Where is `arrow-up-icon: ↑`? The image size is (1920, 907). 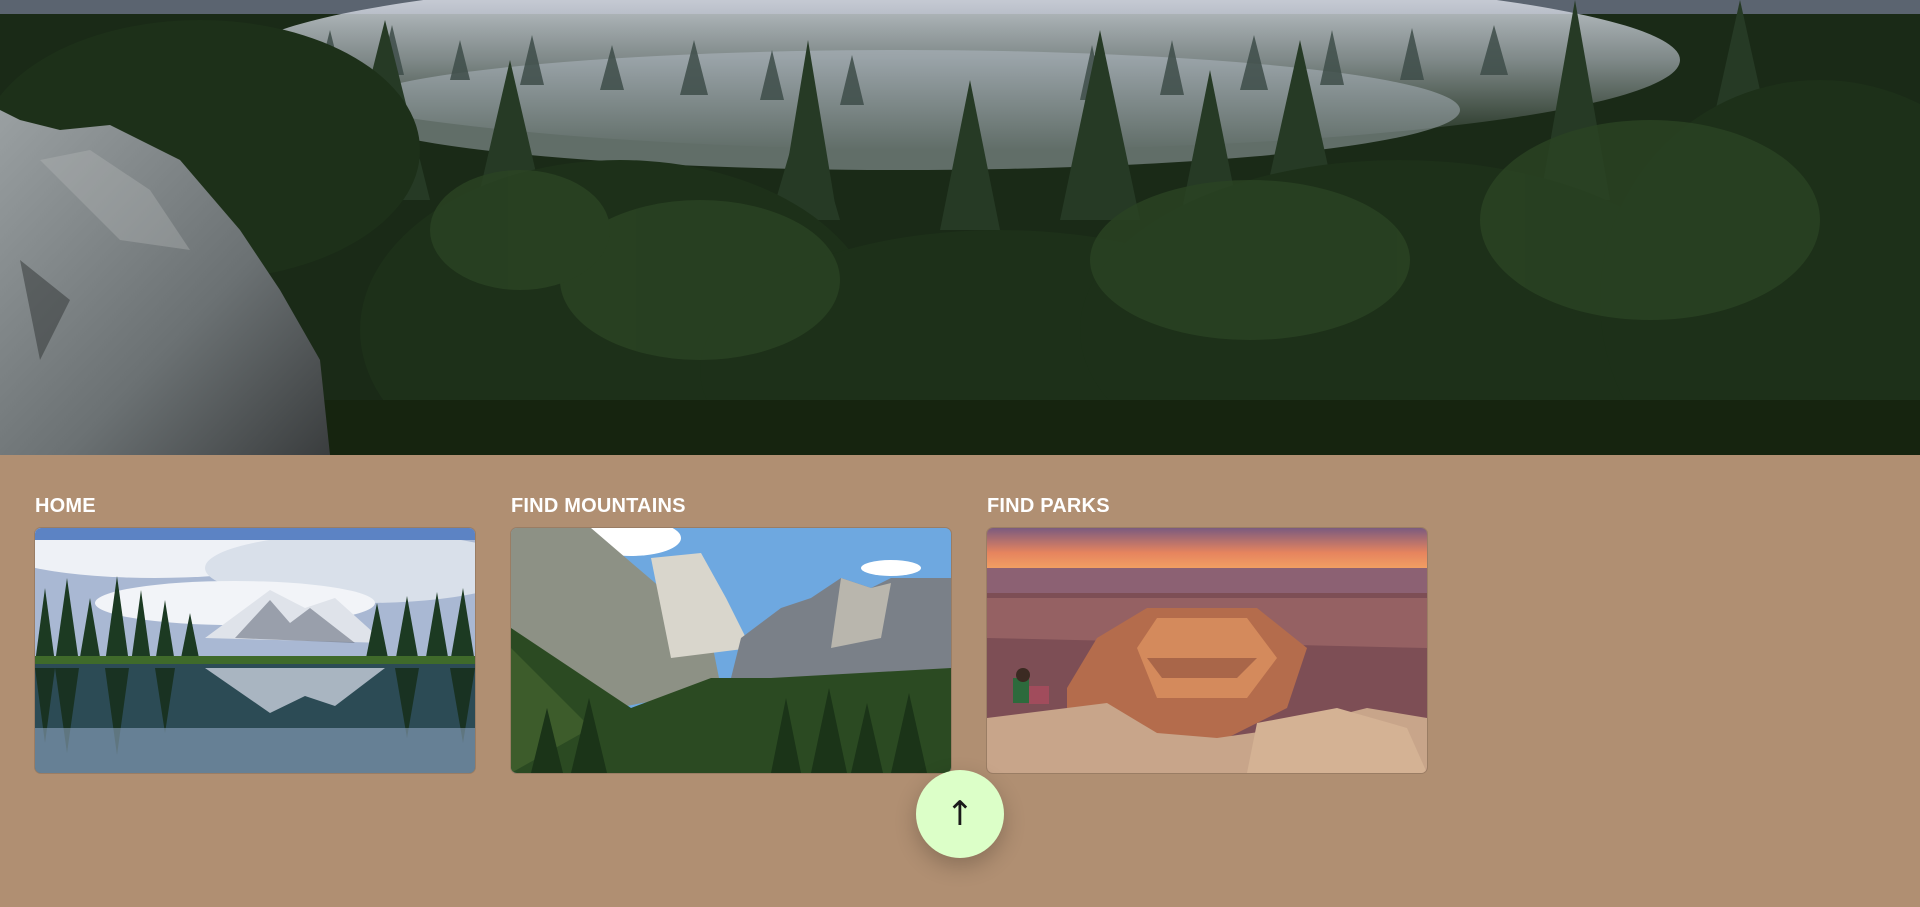 arrow-up-icon: ↑ is located at coordinates (960, 814).